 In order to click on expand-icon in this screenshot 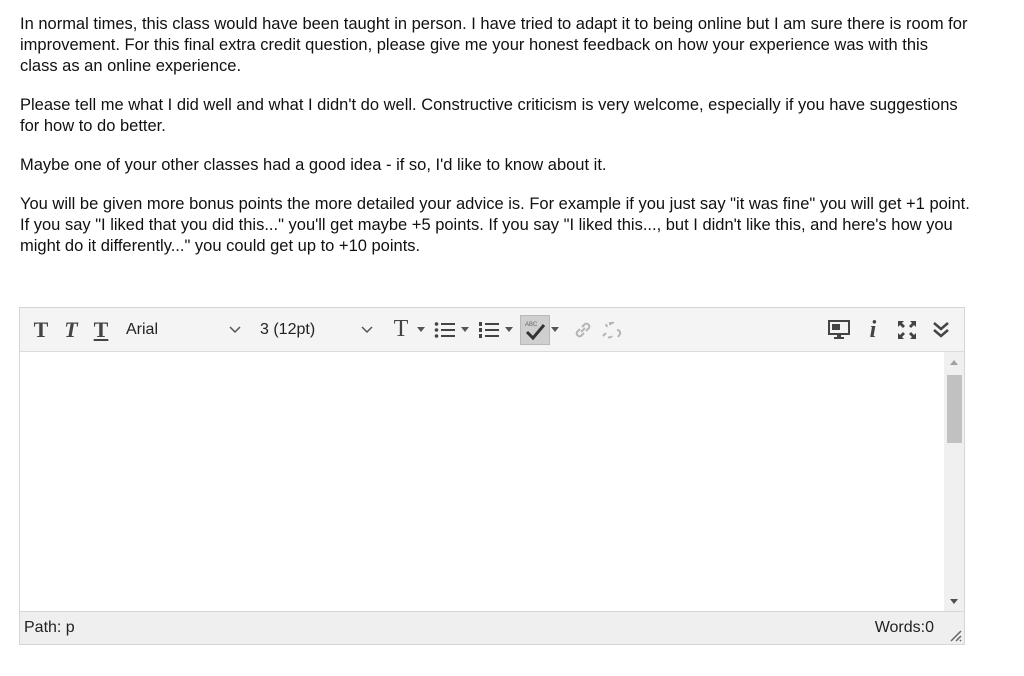, I will do `click(907, 330)`.